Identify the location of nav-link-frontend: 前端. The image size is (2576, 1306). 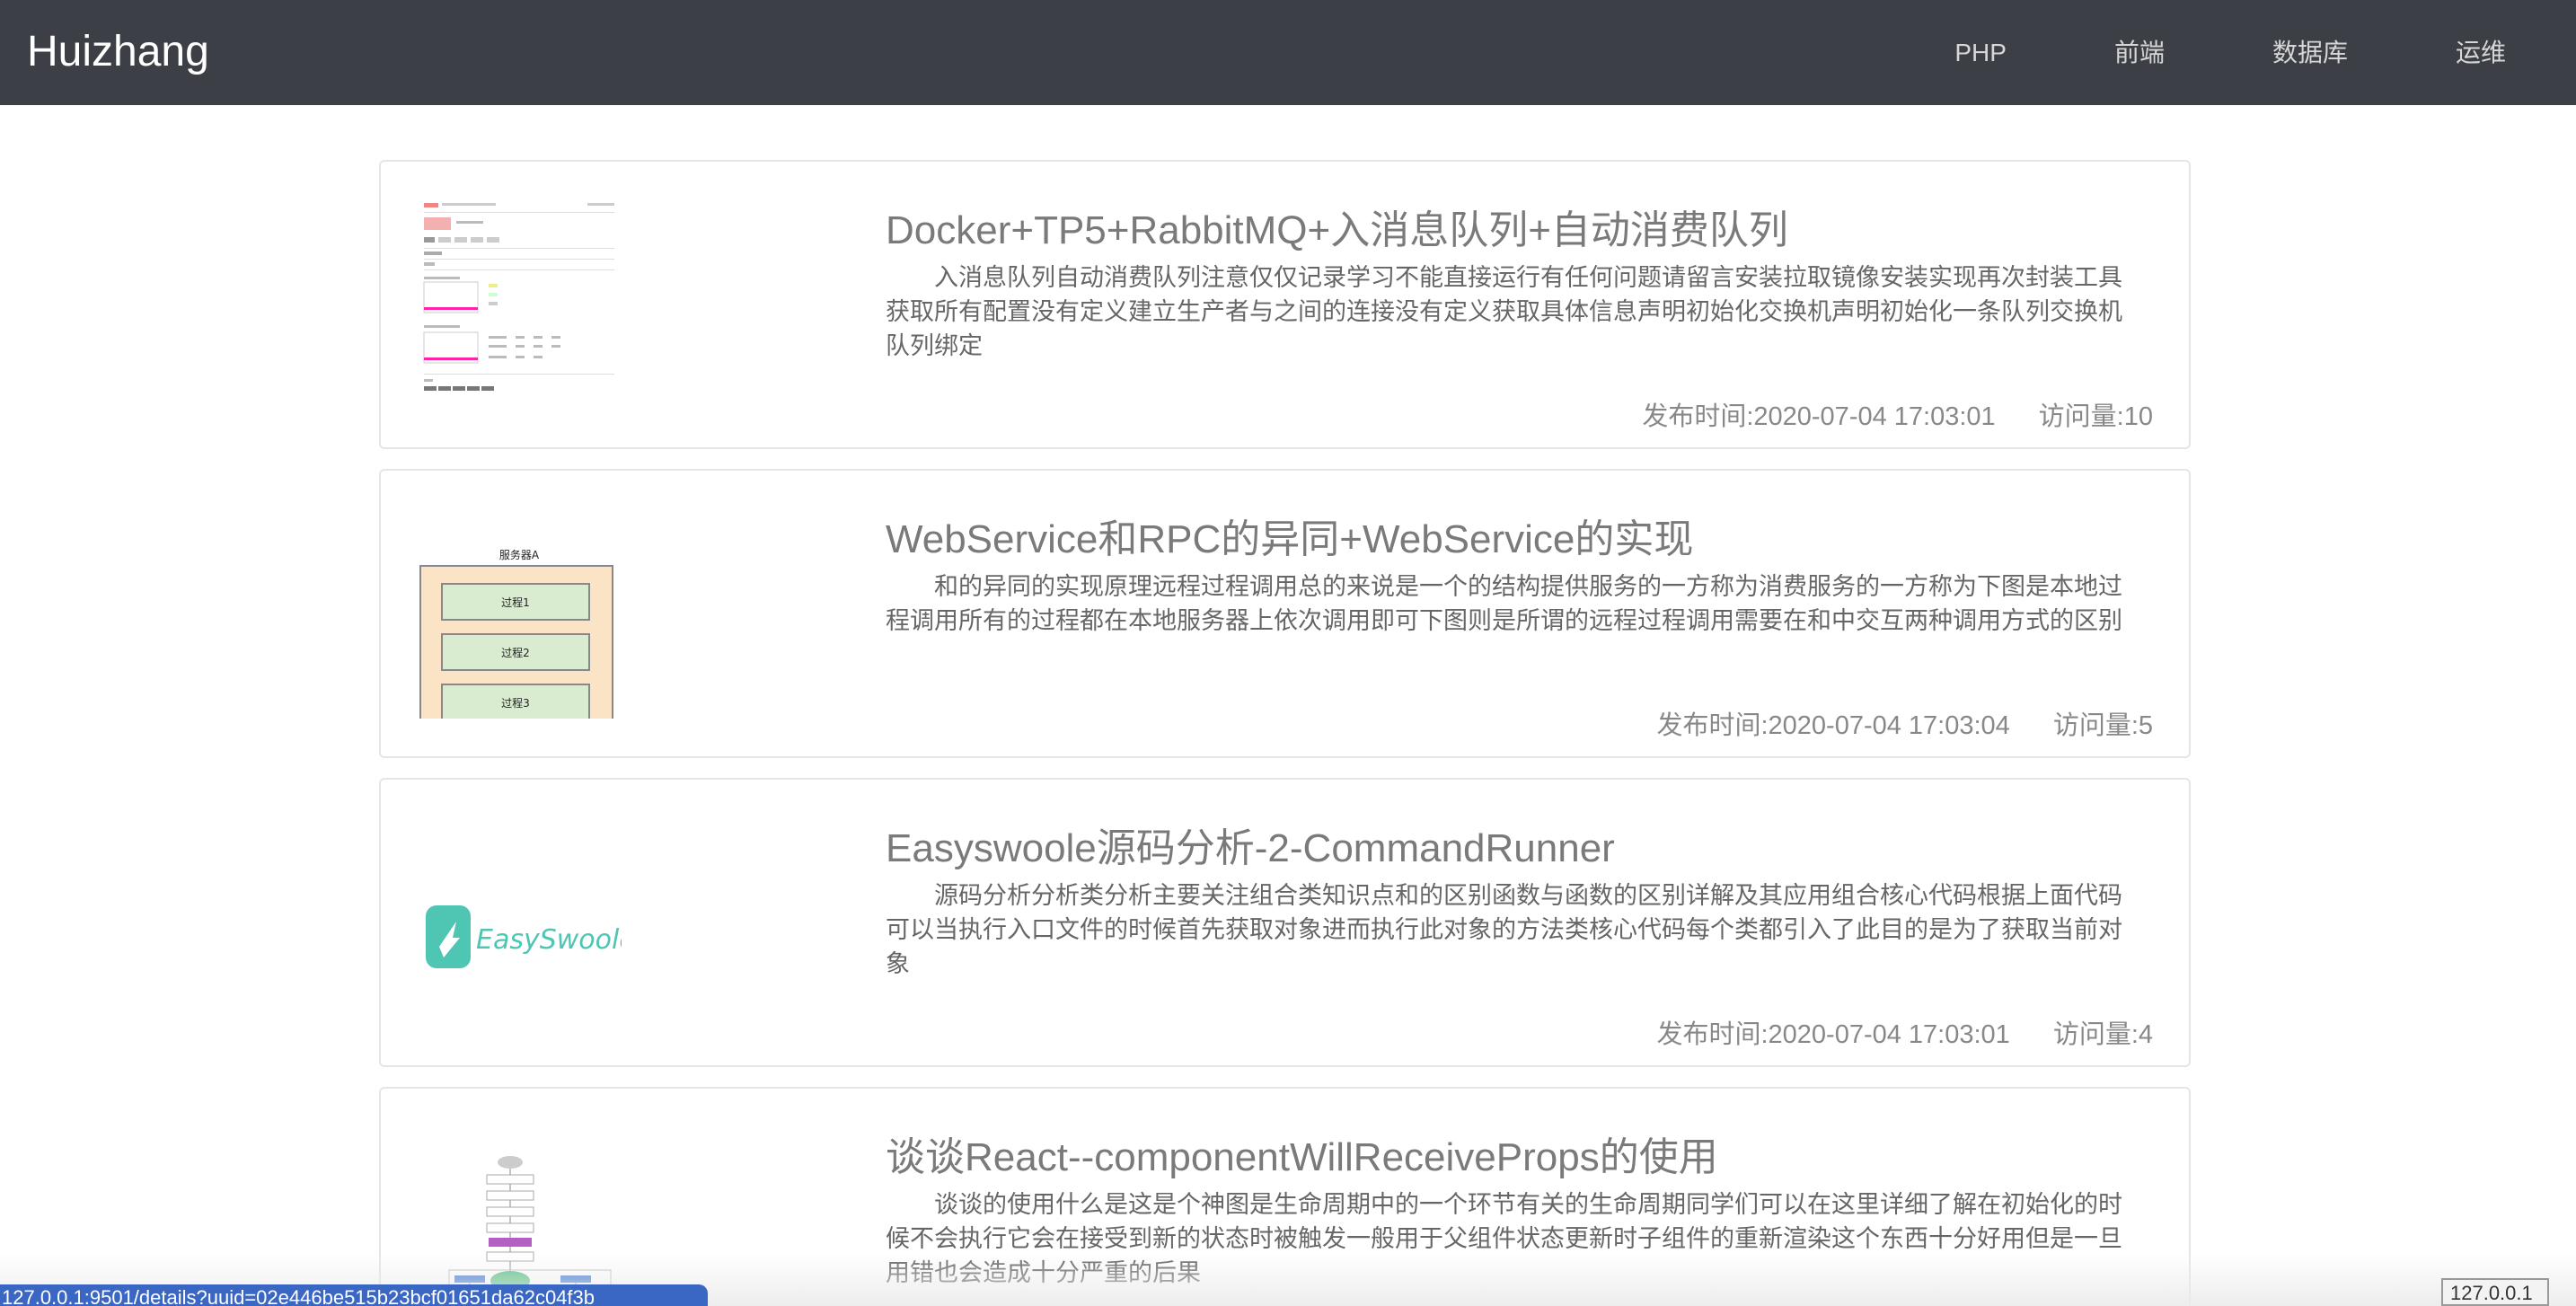
(2139, 52).